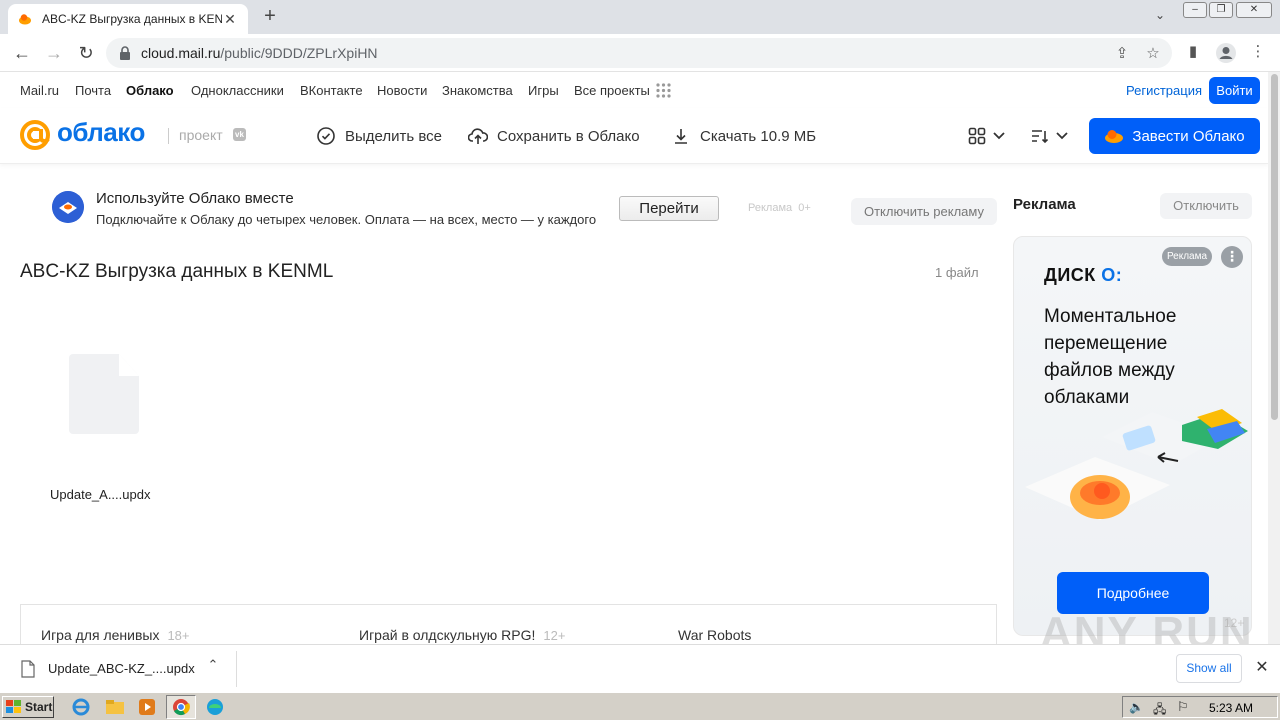 The image size is (1280, 721). What do you see at coordinates (394, 136) in the screenshot?
I see `select-all-label: Выделить все` at bounding box center [394, 136].